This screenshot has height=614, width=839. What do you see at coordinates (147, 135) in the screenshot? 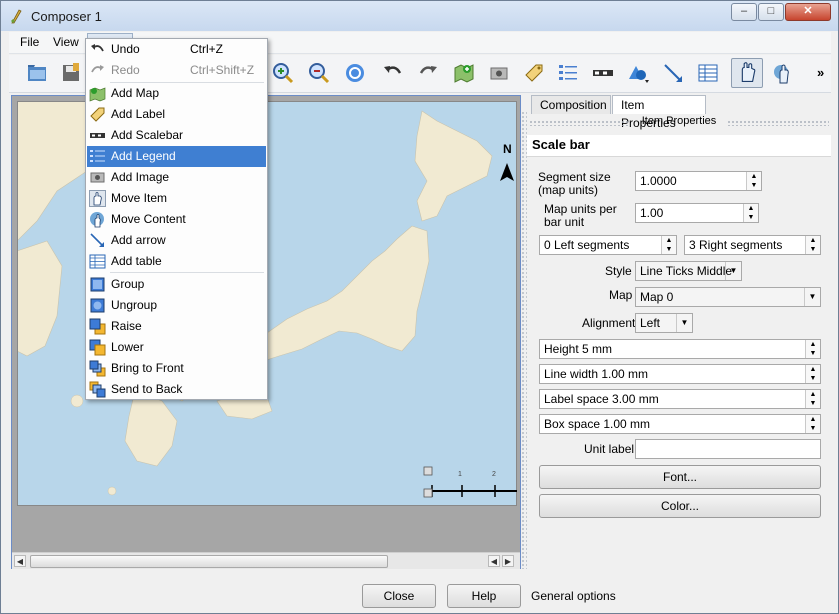
I see `menu-item-label: Add Scalebar` at bounding box center [147, 135].